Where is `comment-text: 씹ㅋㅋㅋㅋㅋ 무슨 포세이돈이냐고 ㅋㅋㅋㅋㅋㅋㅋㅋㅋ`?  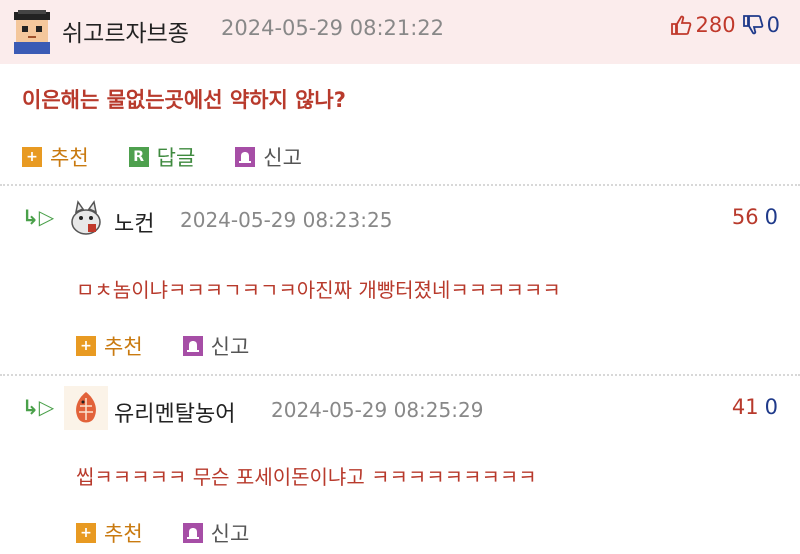
comment-text: 씹ㅋㅋㅋㅋㅋ 무슨 포세이돈이냐고 ㅋㅋㅋㅋㅋㅋㅋㅋㅋ is located at coordinates (306, 477).